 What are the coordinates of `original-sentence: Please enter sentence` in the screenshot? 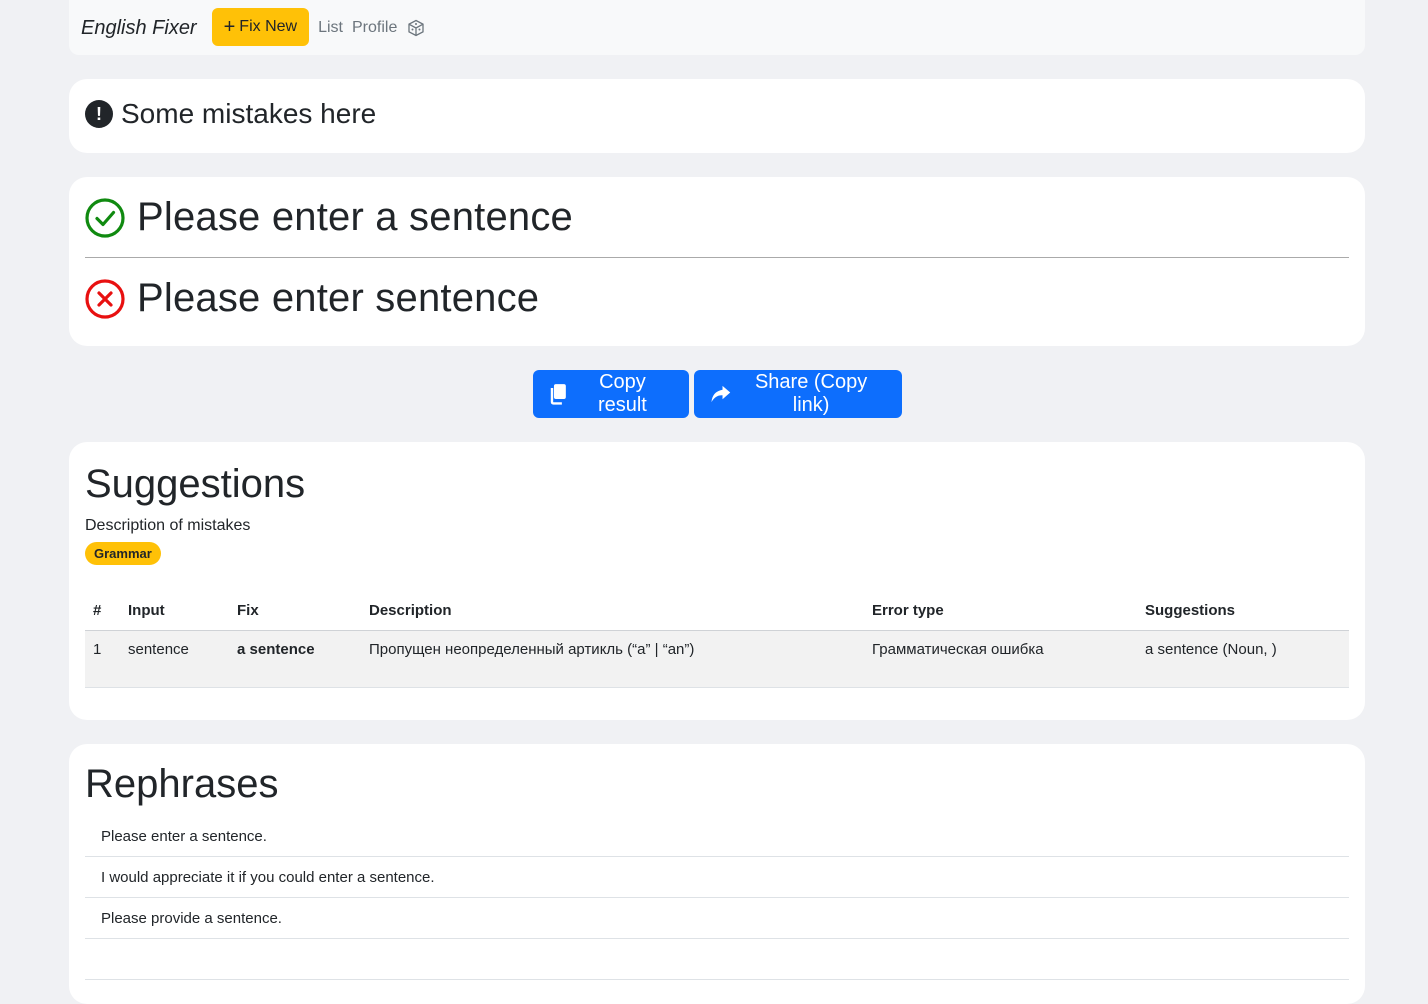 It's located at (338, 298).